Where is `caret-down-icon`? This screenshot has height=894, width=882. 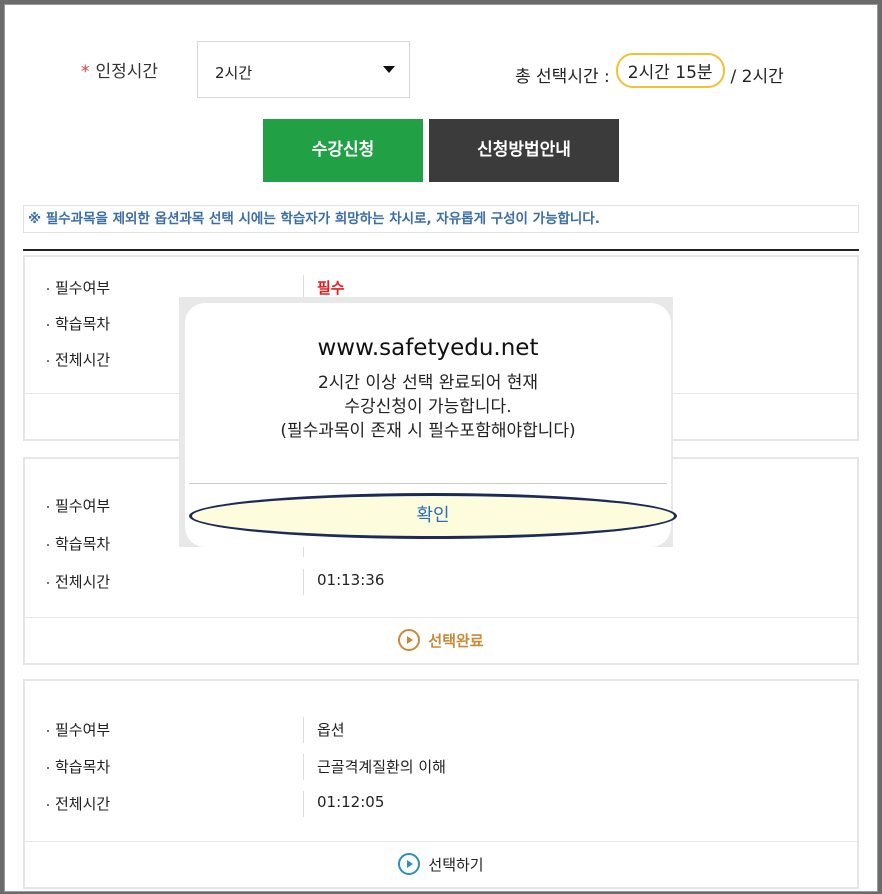 caret-down-icon is located at coordinates (389, 69).